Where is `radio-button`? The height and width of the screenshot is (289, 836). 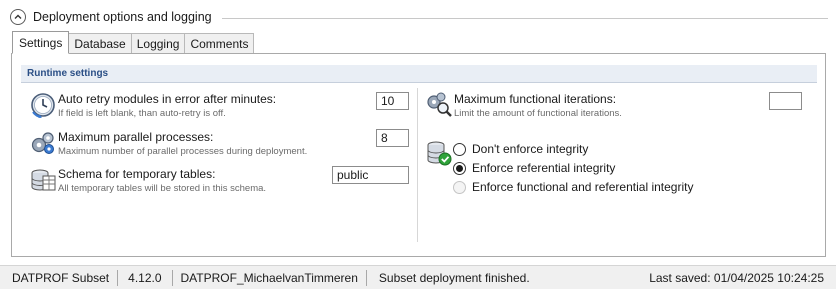
radio-button is located at coordinates (459, 149).